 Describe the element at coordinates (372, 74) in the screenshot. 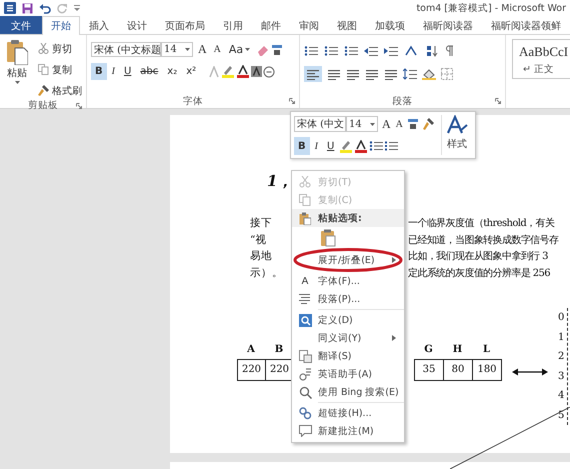

I see `justify-icon` at that location.